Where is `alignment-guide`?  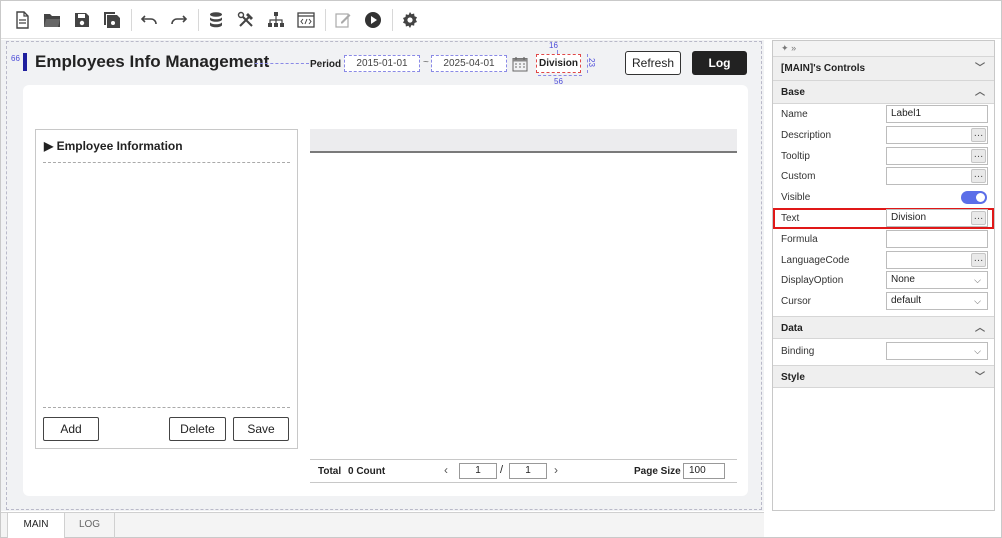 alignment-guide is located at coordinates (282, 63).